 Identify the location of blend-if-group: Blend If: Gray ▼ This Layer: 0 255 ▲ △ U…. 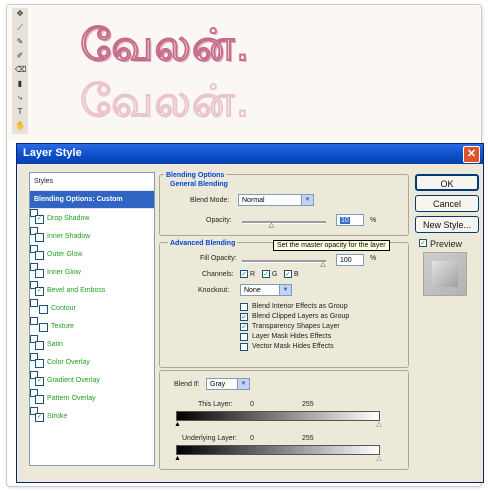
(284, 420).